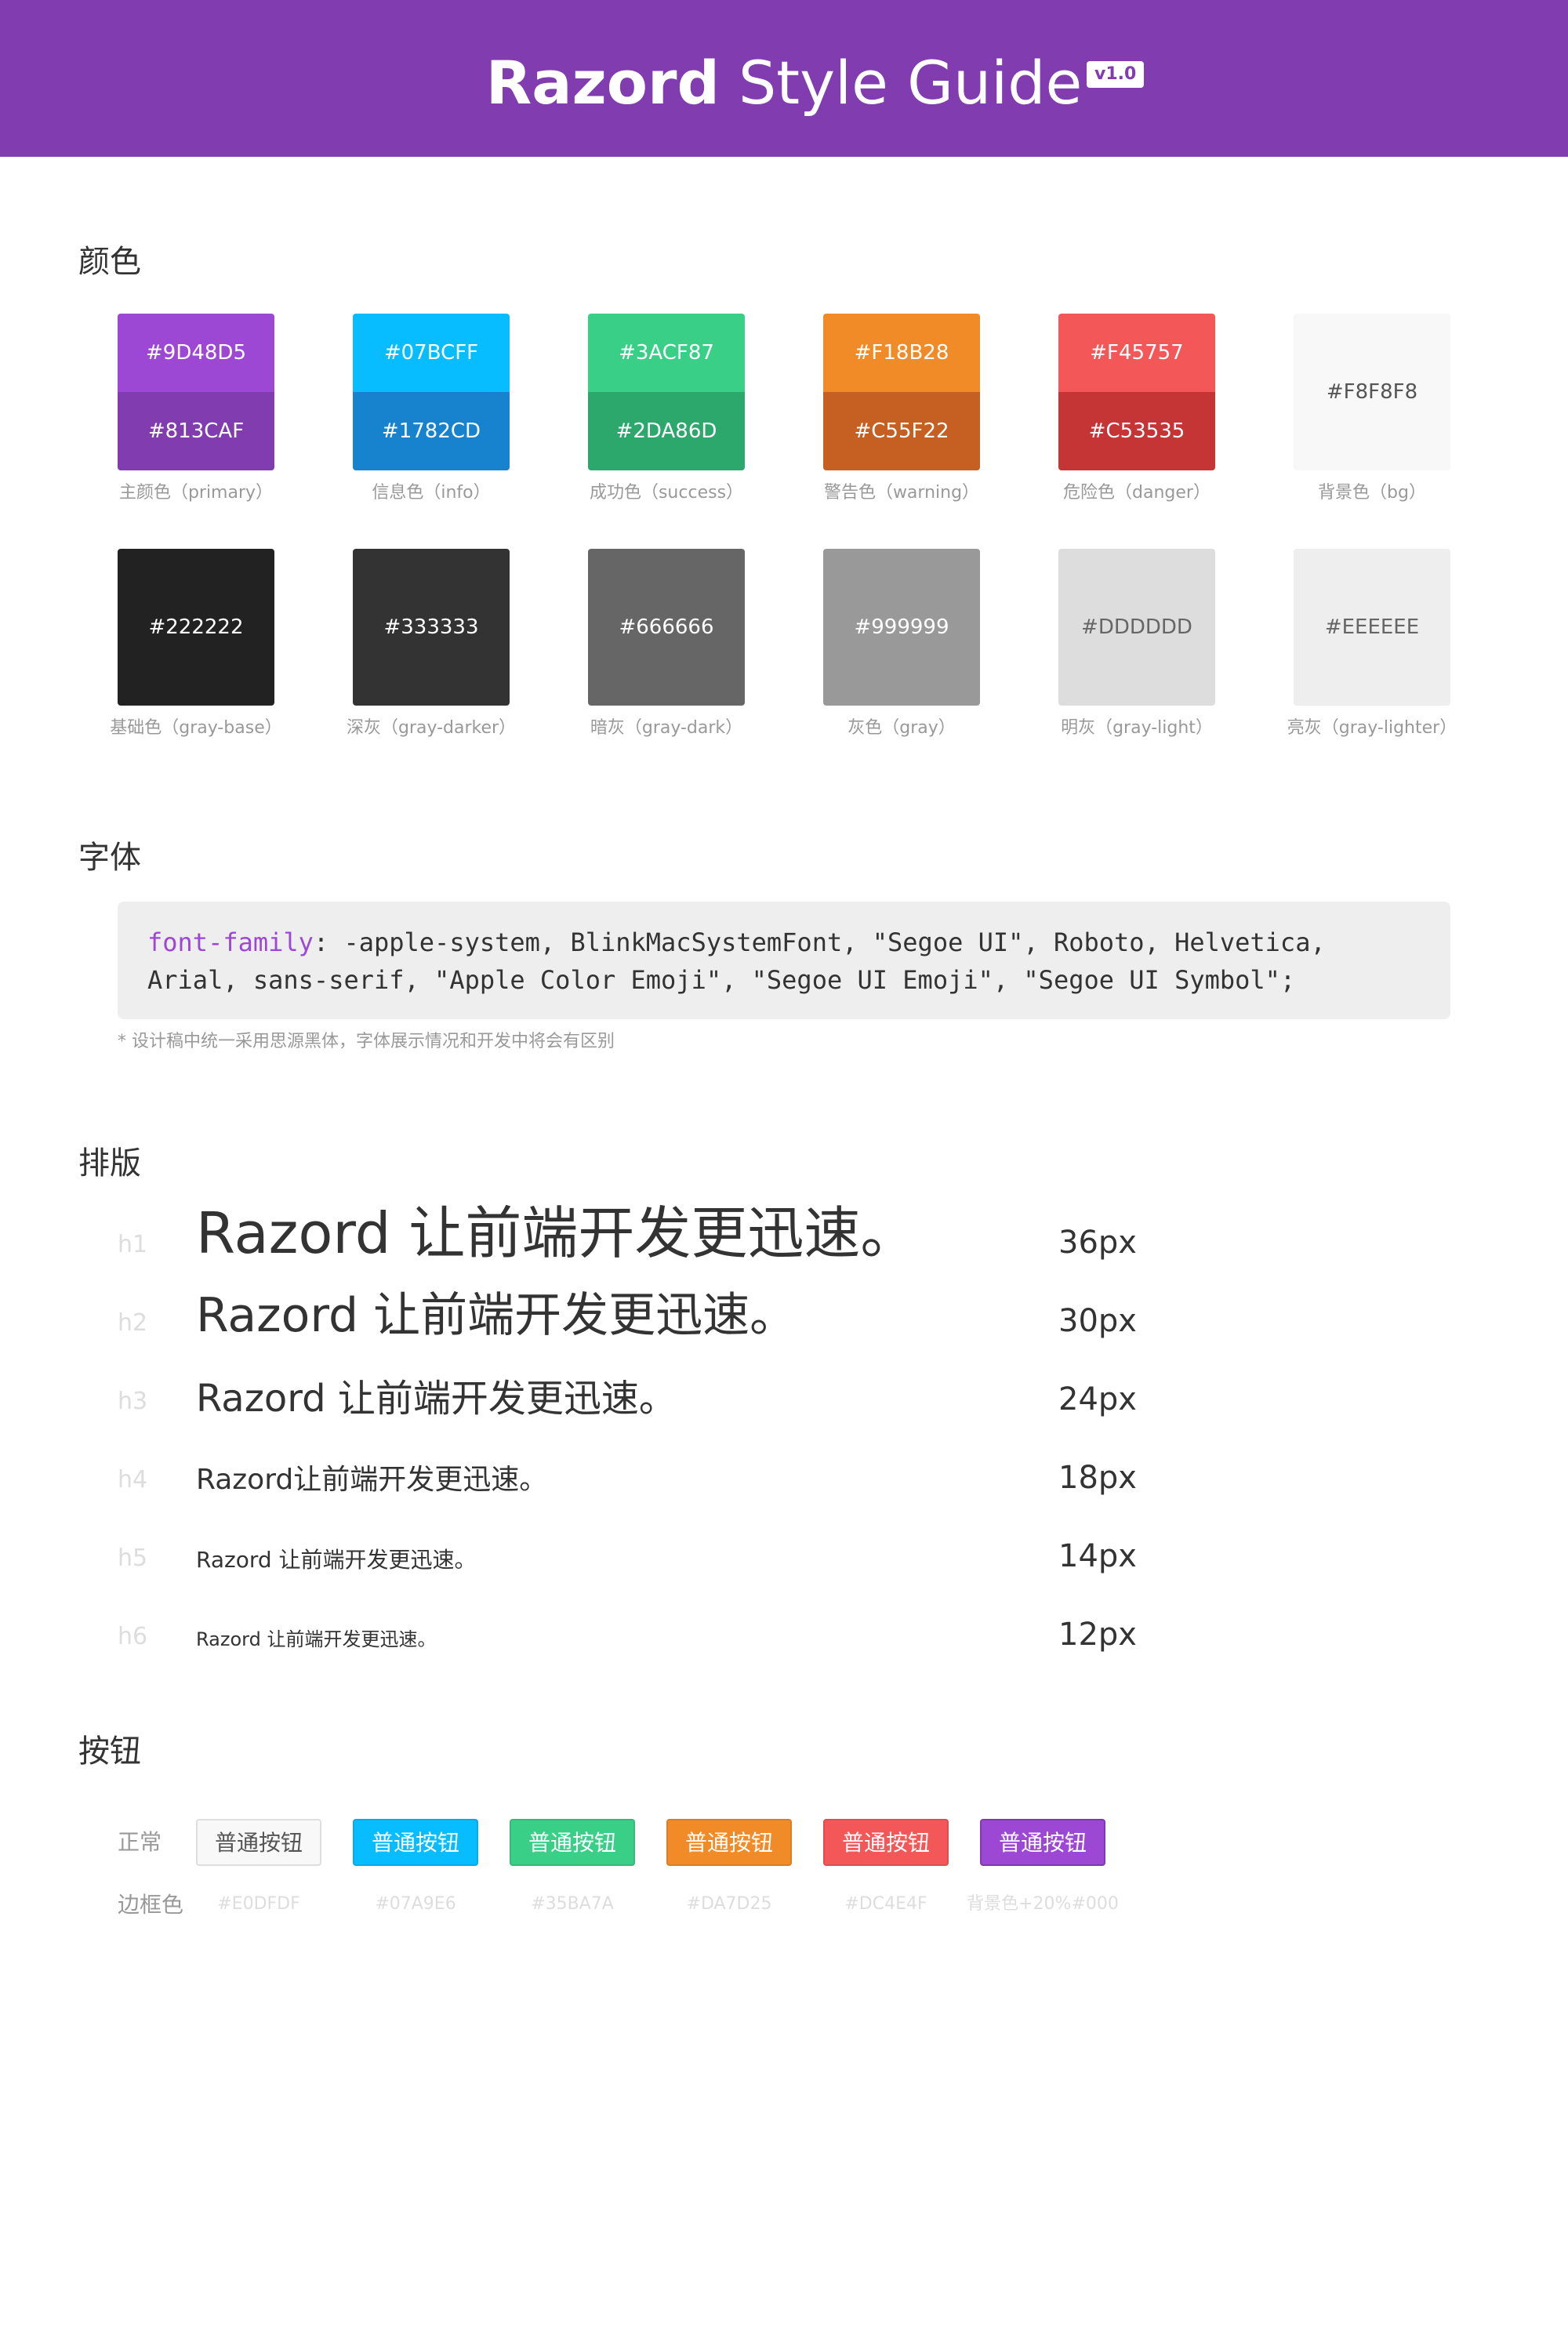 This screenshot has height=2352, width=1568. I want to click on swatch-bg: #F8F8F8, so click(1372, 392).